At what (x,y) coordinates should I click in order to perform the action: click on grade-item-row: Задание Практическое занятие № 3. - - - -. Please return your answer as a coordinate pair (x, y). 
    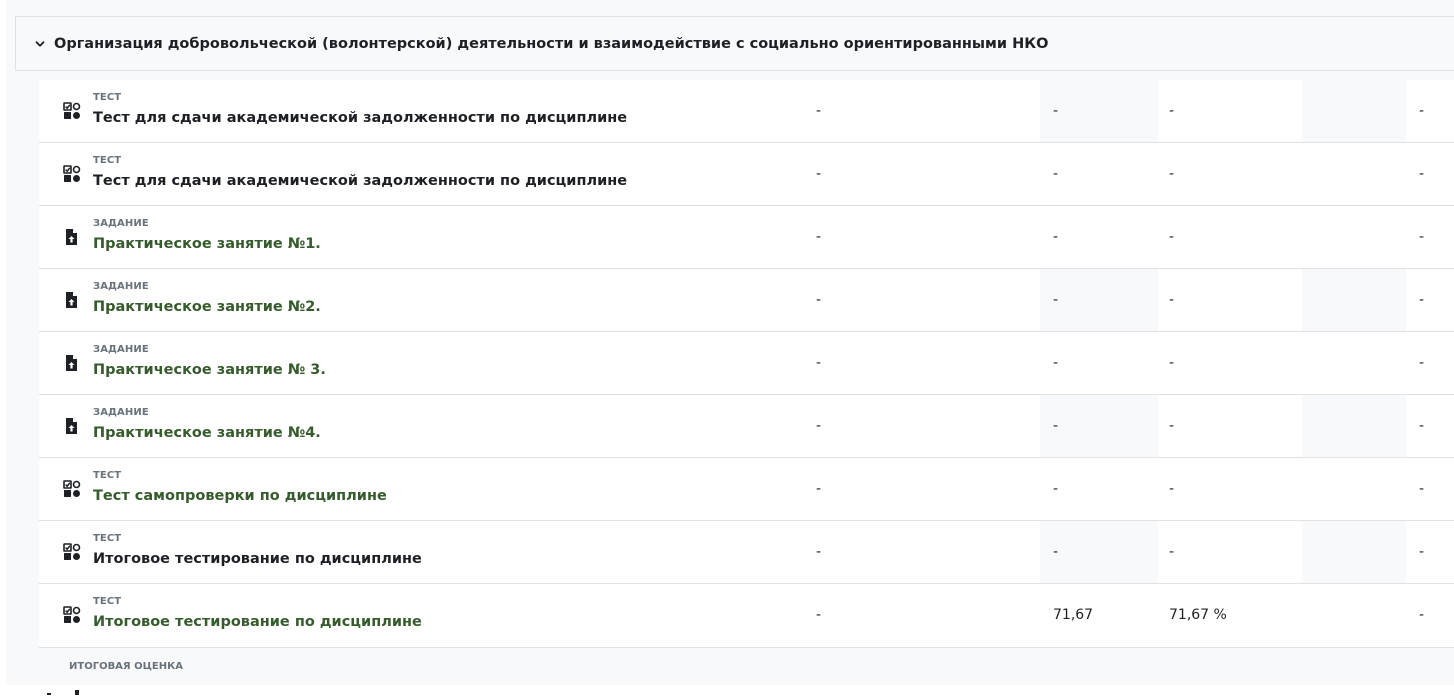
    Looking at the image, I should click on (746, 363).